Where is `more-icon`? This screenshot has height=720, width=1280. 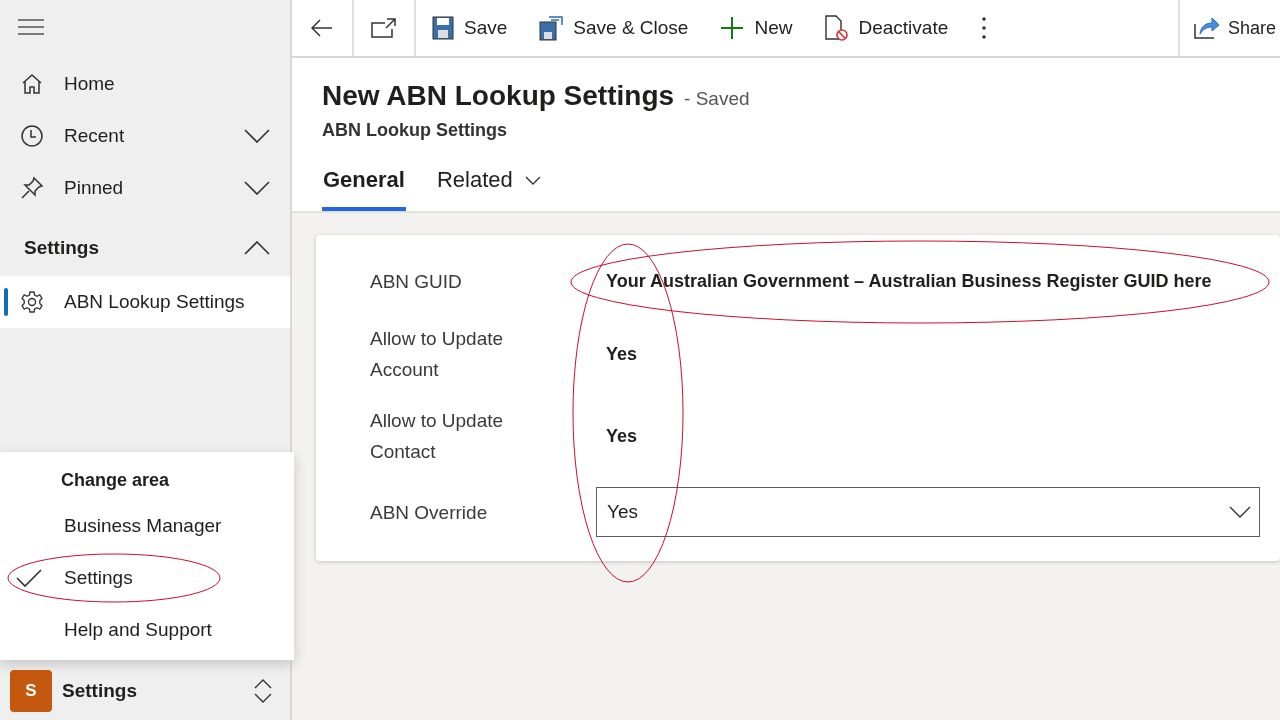 more-icon is located at coordinates (984, 28).